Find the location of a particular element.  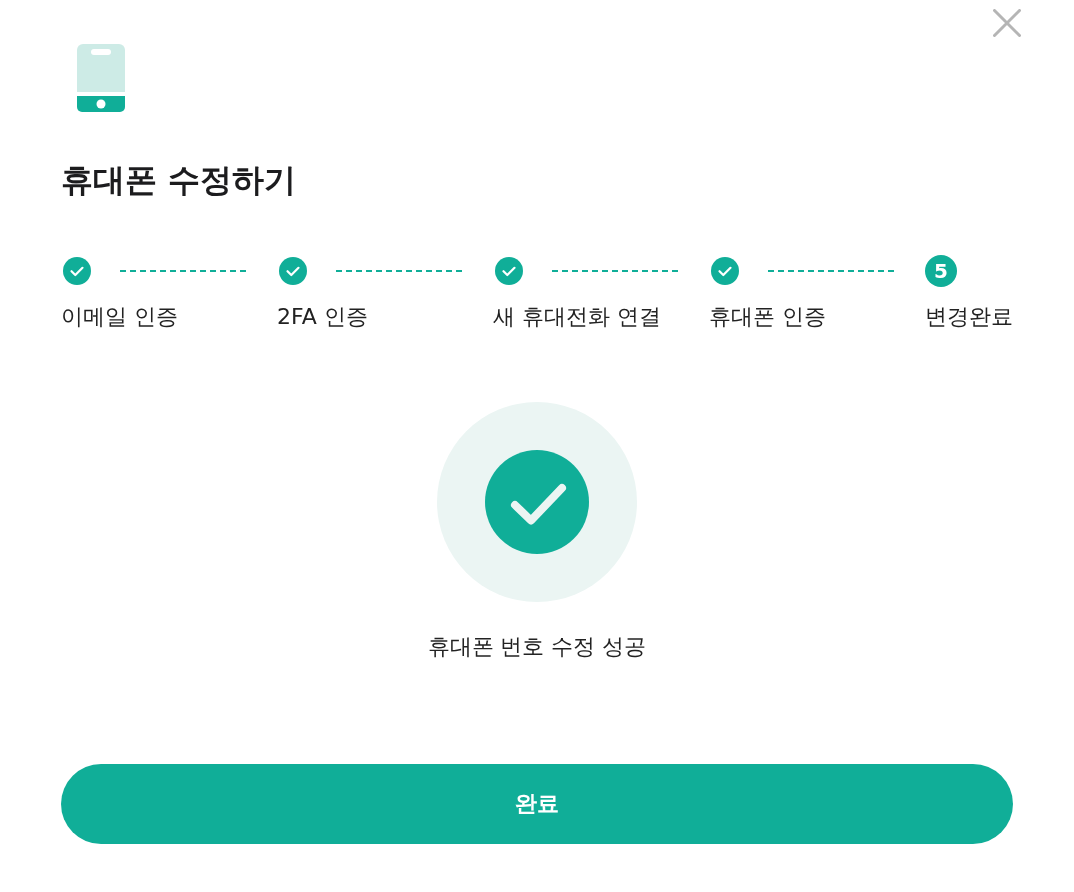

close-button is located at coordinates (1007, 23).